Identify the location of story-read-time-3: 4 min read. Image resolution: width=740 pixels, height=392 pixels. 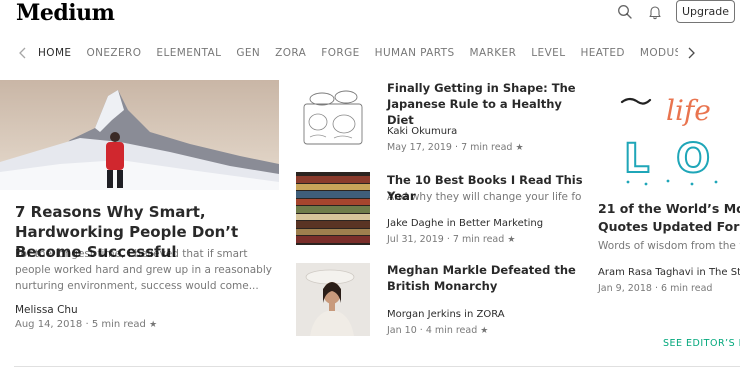
(451, 330).